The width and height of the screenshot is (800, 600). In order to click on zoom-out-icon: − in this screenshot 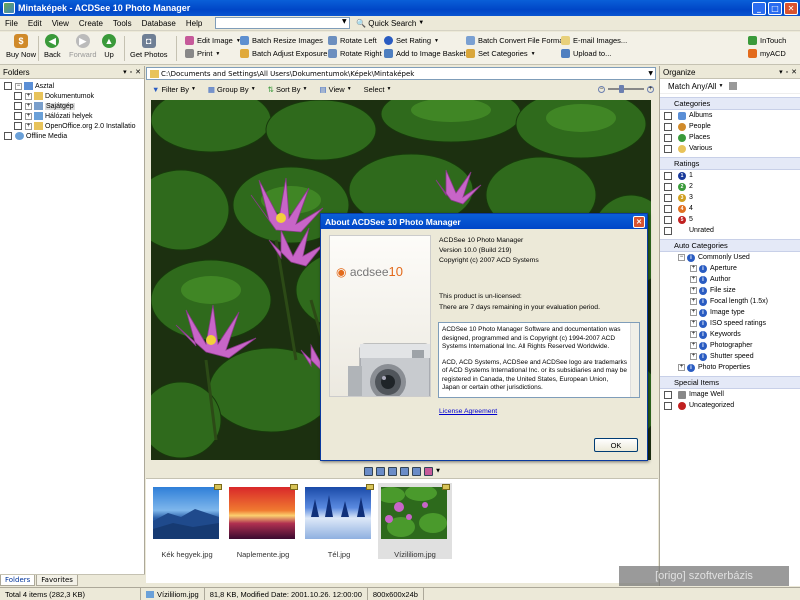, I will do `click(601, 89)`.